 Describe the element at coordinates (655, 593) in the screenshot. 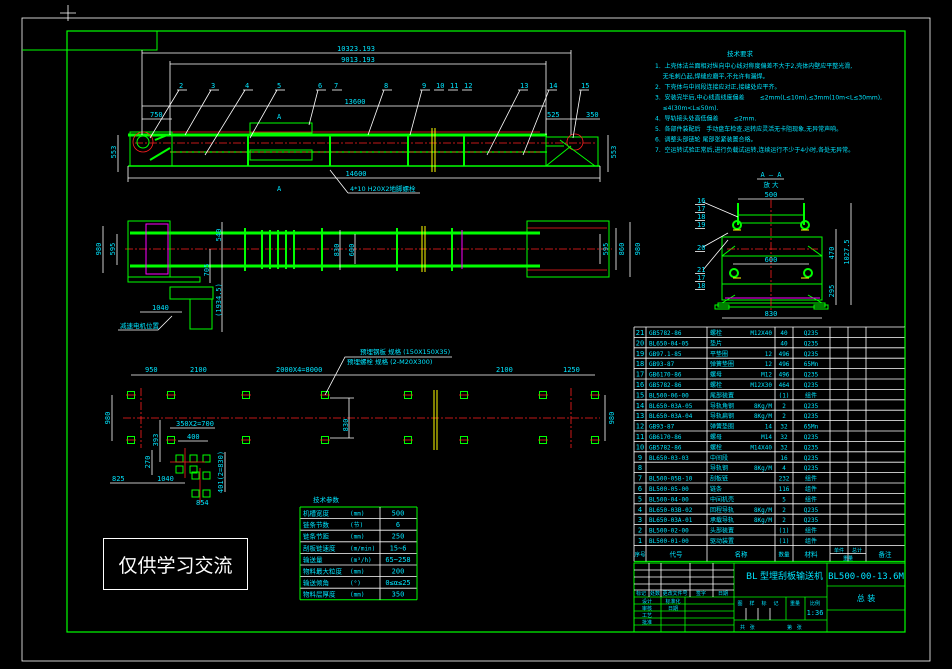

I see `tb-label: 处数` at that location.